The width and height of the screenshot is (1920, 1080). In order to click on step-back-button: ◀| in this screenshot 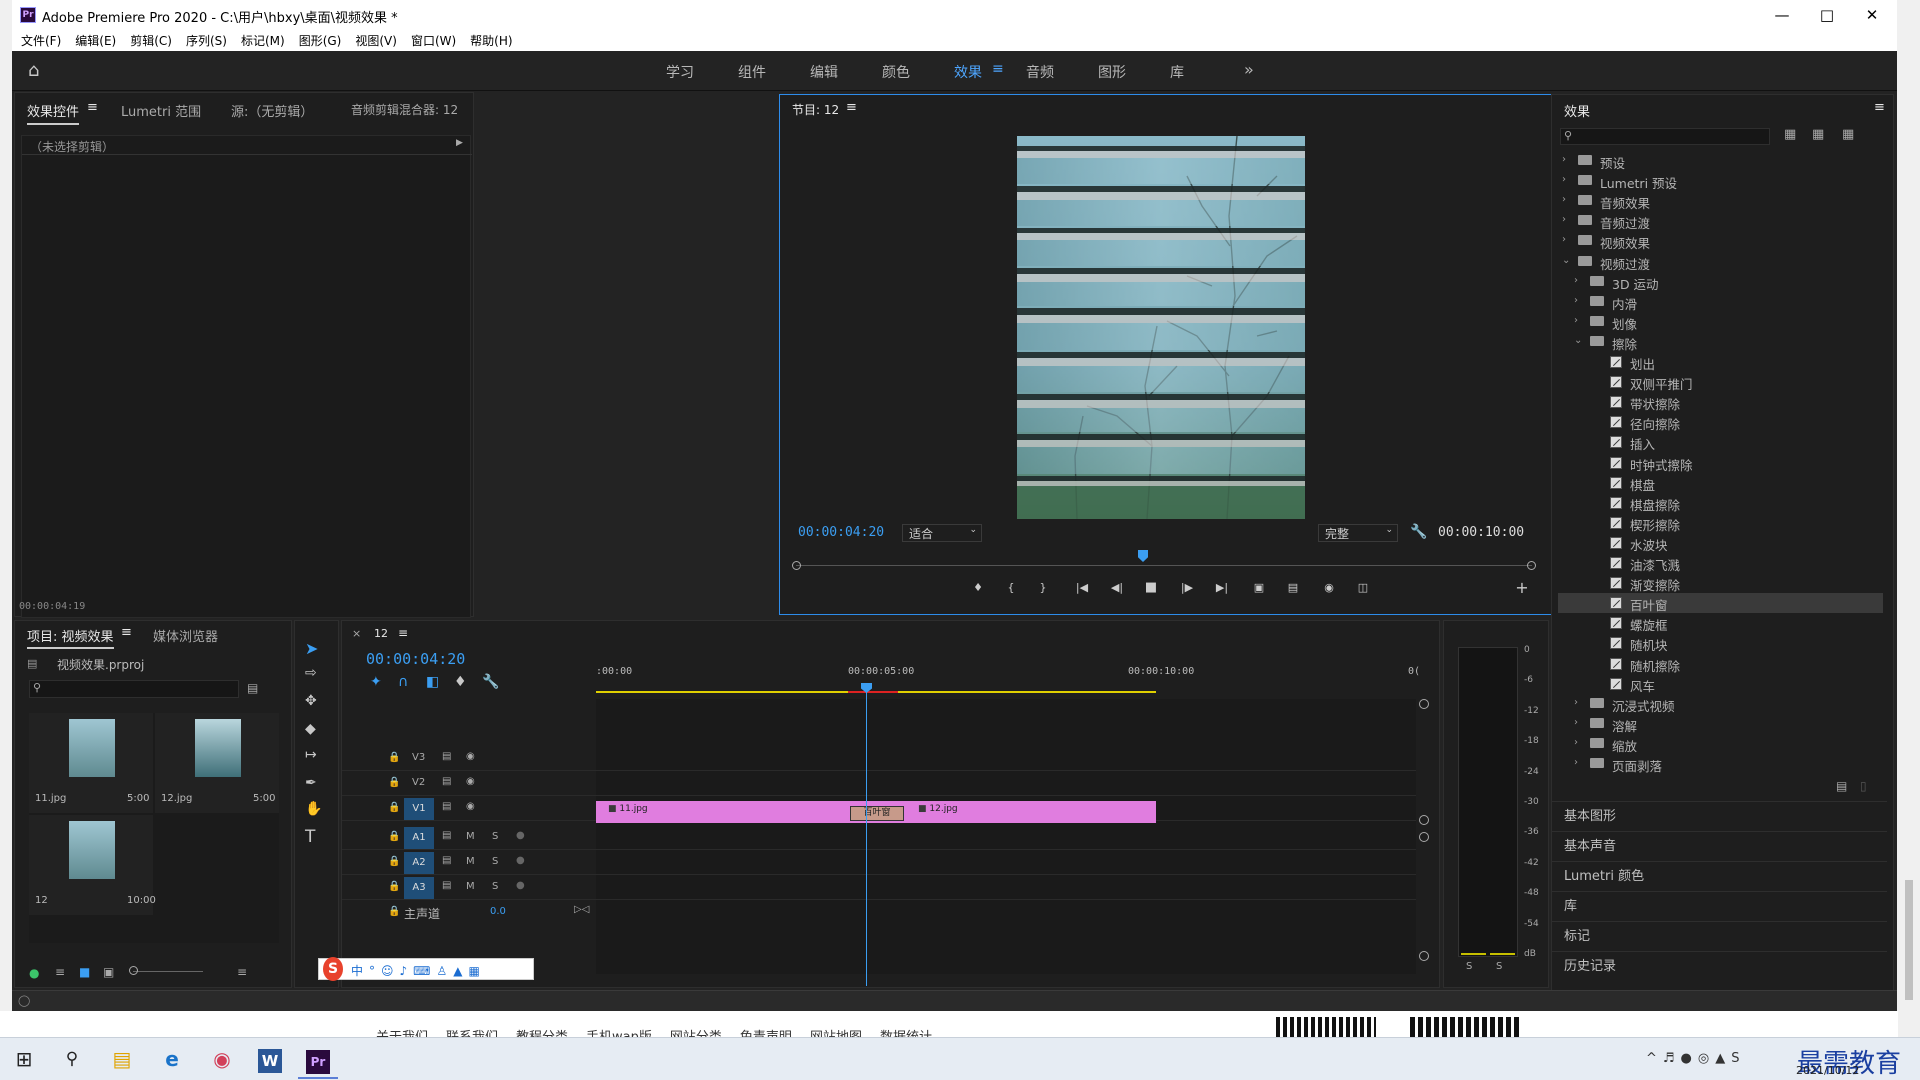, I will do `click(1117, 588)`.